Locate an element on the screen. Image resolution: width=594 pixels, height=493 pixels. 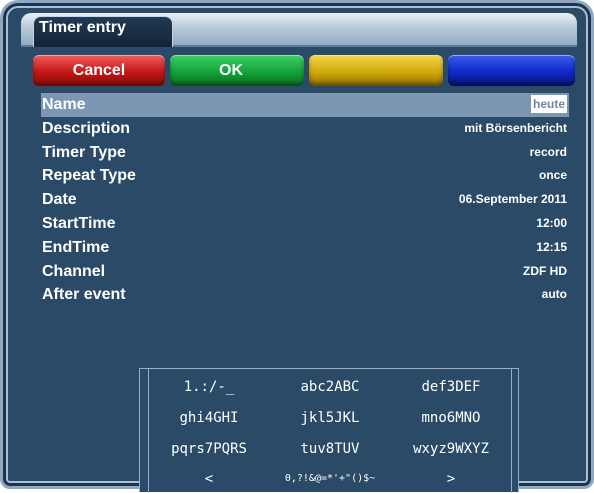
setting-label: Channel is located at coordinates (74, 271).